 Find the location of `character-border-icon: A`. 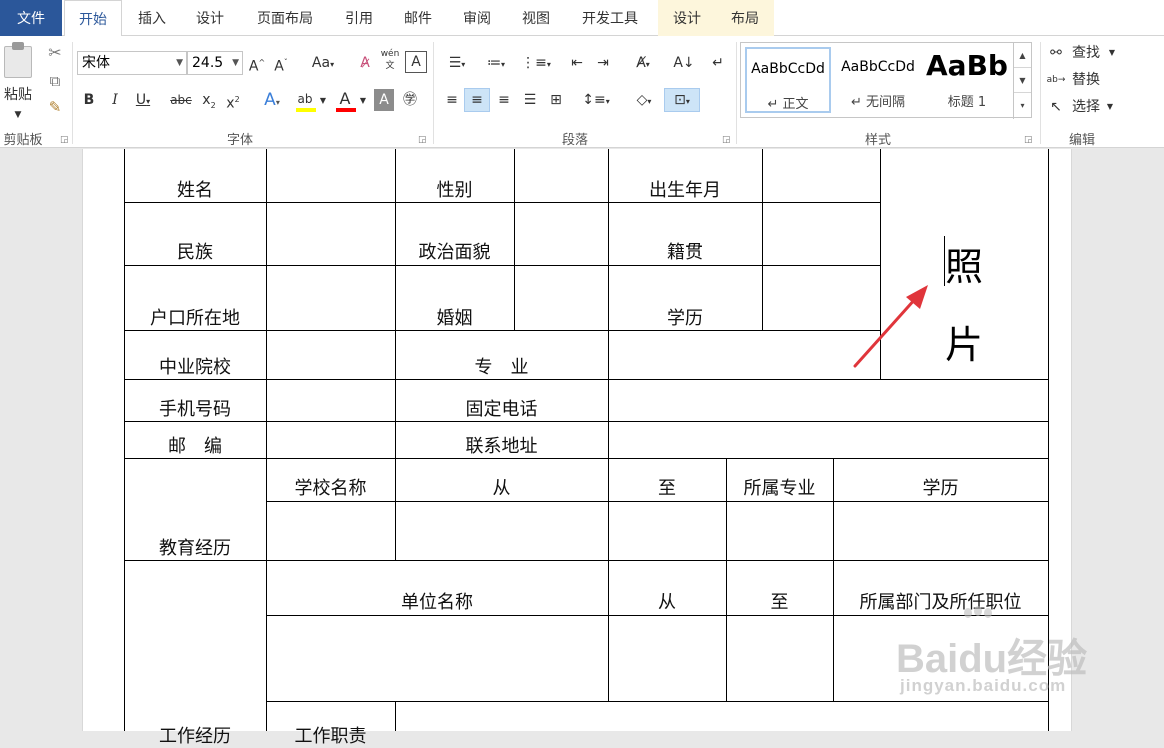

character-border-icon: A is located at coordinates (416, 62).